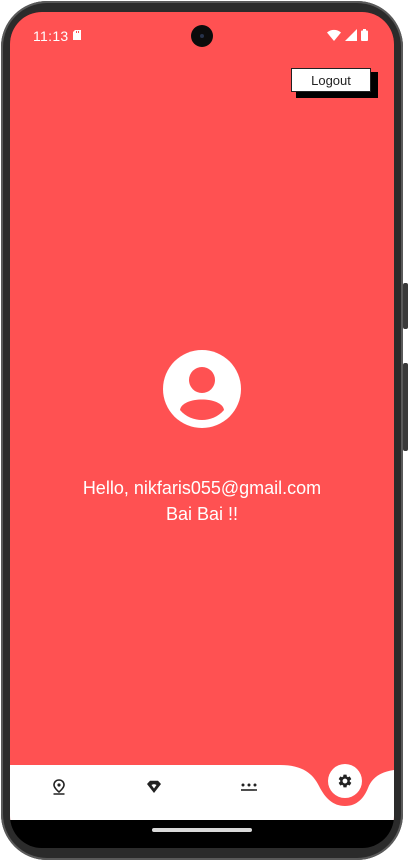 This screenshot has width=408, height=863. I want to click on nav-item-wifi, so click(154, 787).